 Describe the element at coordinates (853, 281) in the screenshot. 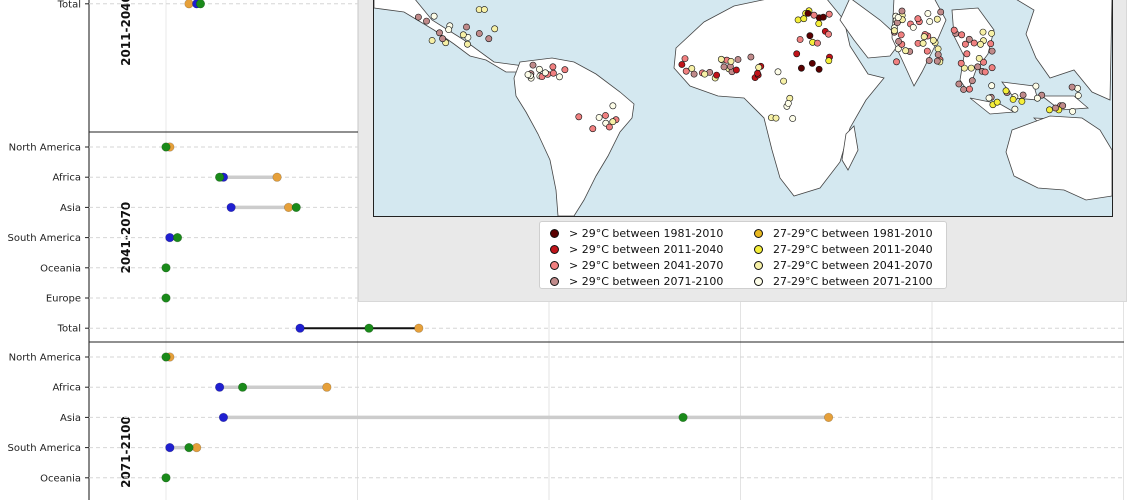

I see `legend-label: 27-29°C between 2071-2100` at that location.